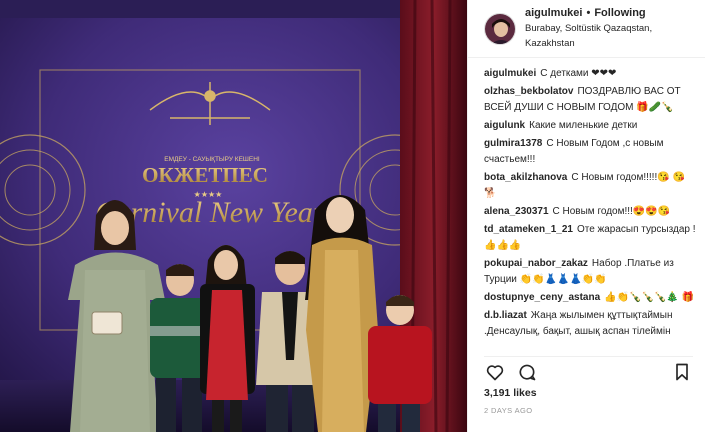  Describe the element at coordinates (619, 13) in the screenshot. I see `following-button: Following` at that location.